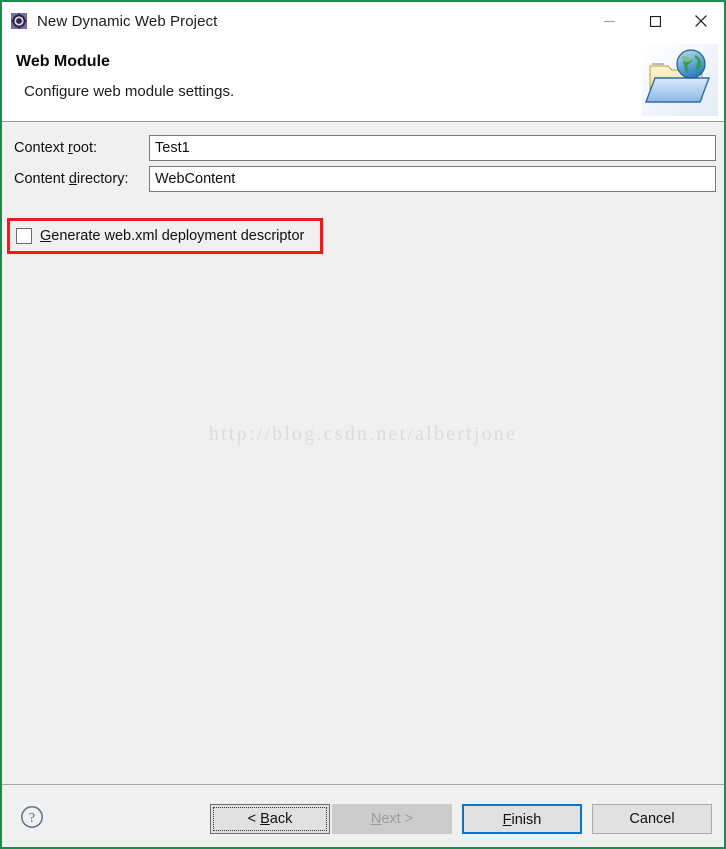 The height and width of the screenshot is (849, 726). Describe the element at coordinates (432, 148) in the screenshot. I see `context-root-input` at that location.